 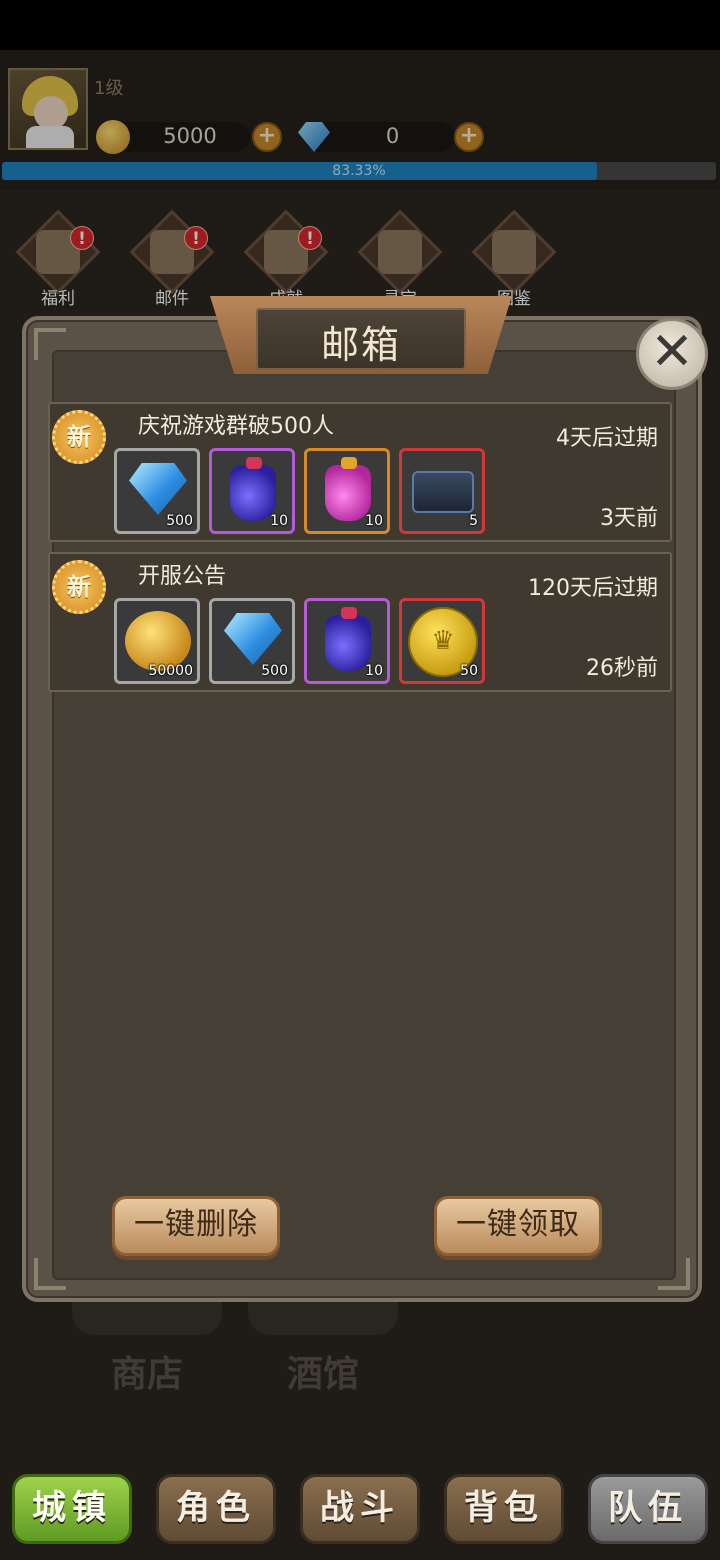 I want to click on attachment-slot: 5, so click(x=442, y=491).